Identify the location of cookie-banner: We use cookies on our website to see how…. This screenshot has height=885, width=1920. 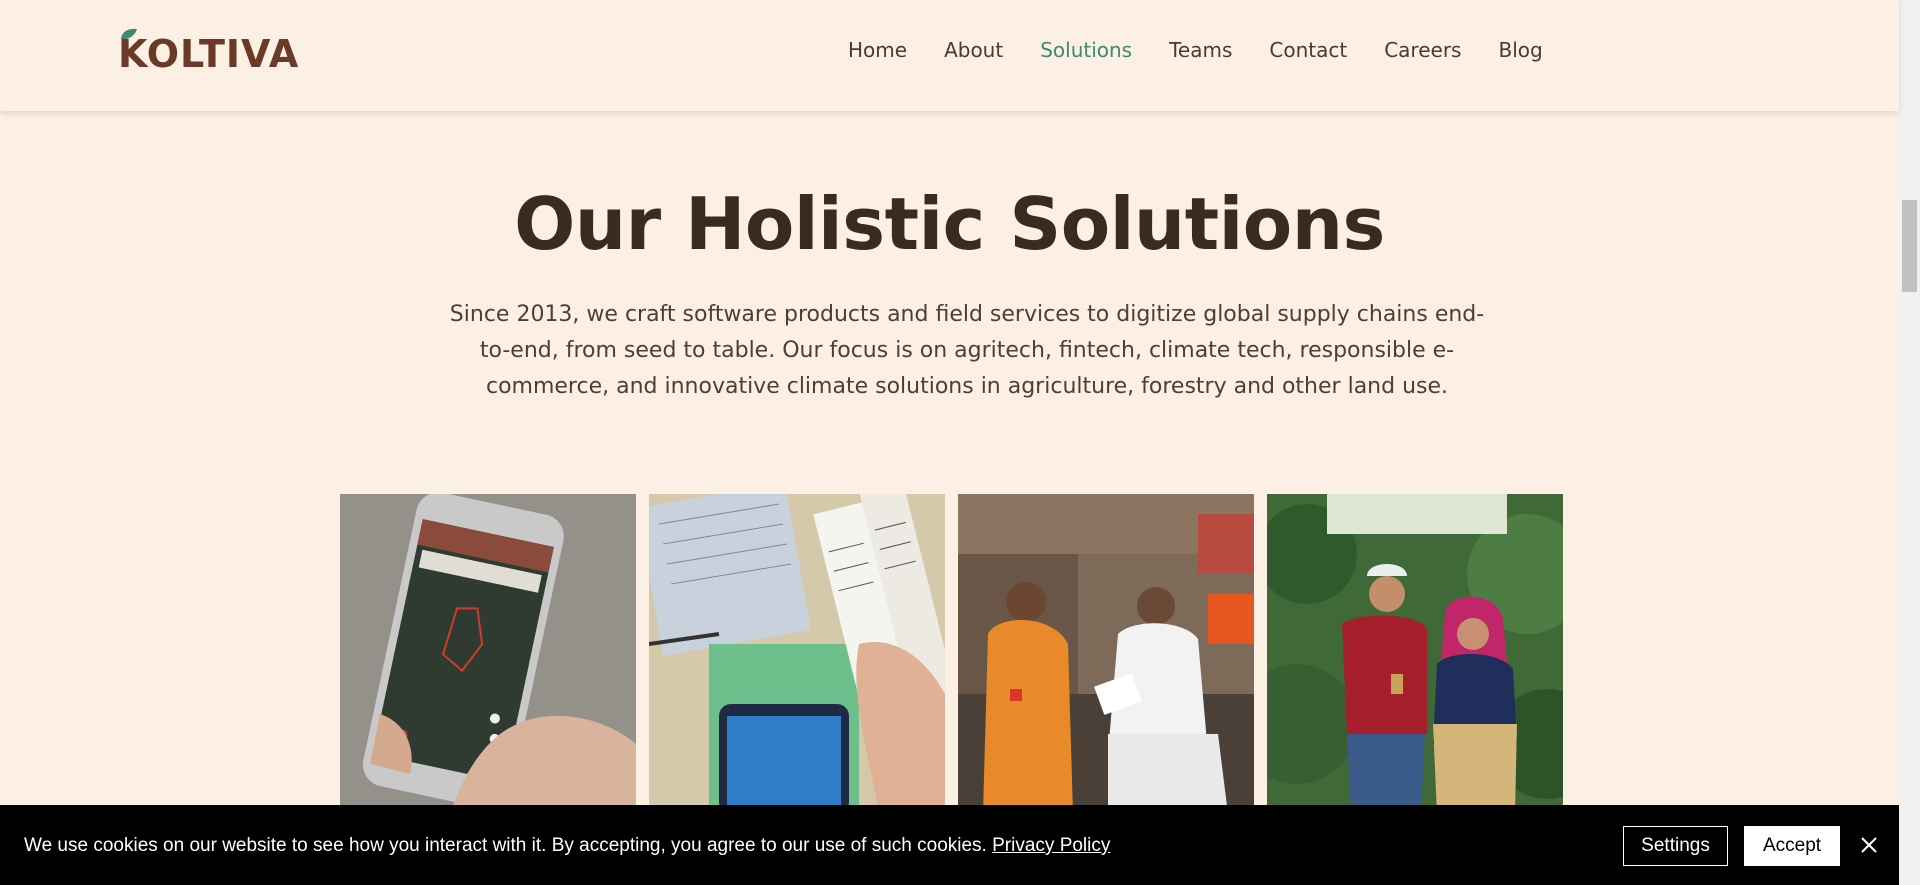
(949, 845).